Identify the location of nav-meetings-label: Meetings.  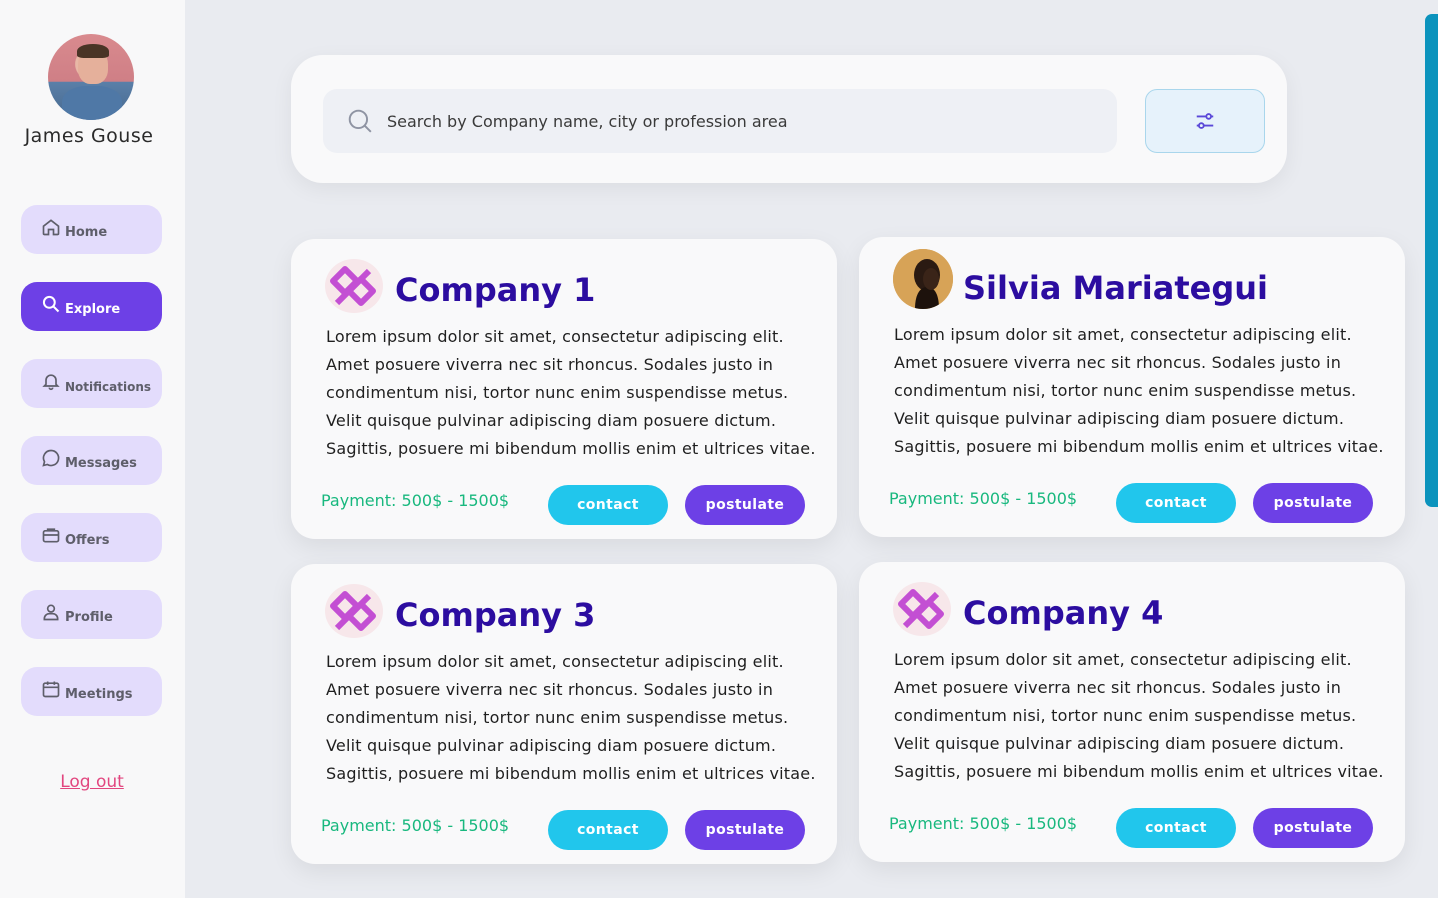
(99, 694).